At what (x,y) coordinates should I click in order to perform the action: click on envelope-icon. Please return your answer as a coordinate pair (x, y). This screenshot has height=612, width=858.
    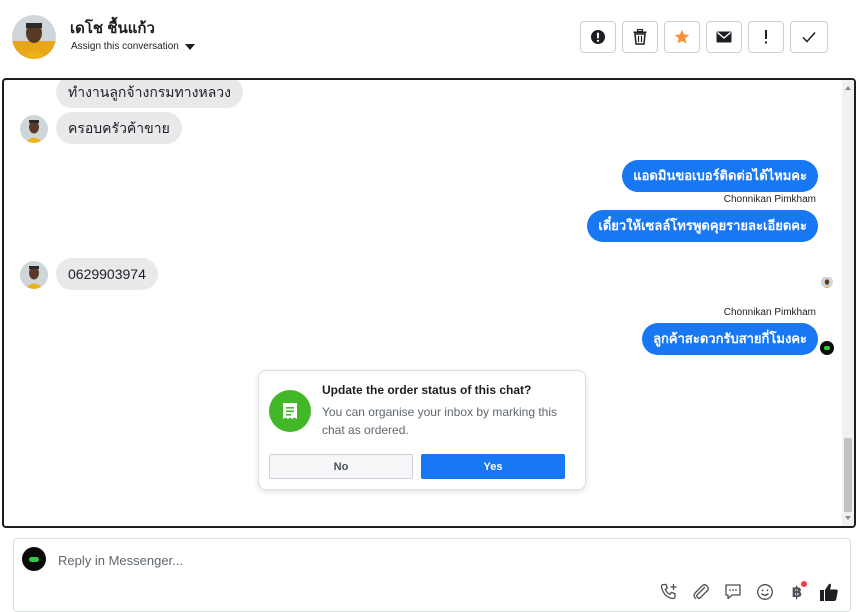
    Looking at the image, I should click on (724, 37).